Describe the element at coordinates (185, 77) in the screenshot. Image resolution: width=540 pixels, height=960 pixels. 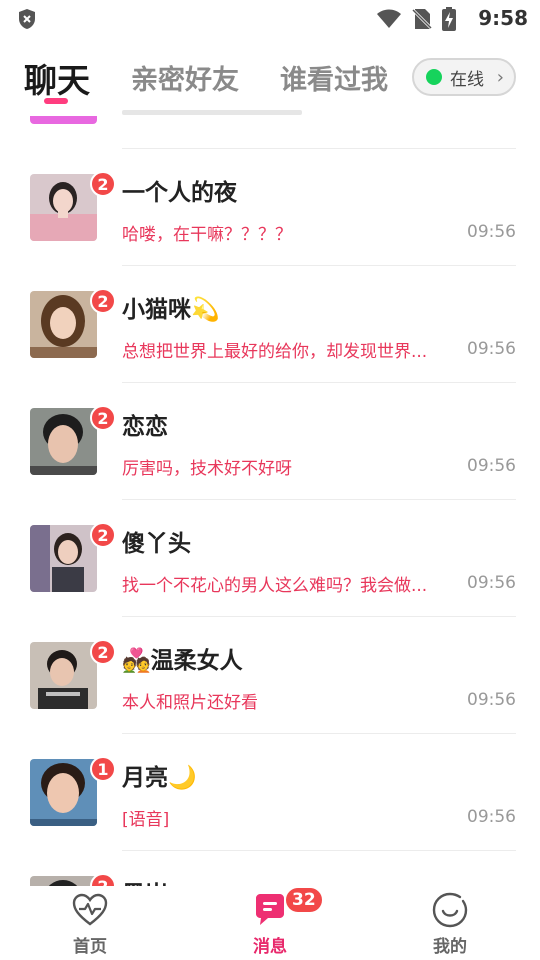
I see `tab-close-friends: 亲密好友` at that location.